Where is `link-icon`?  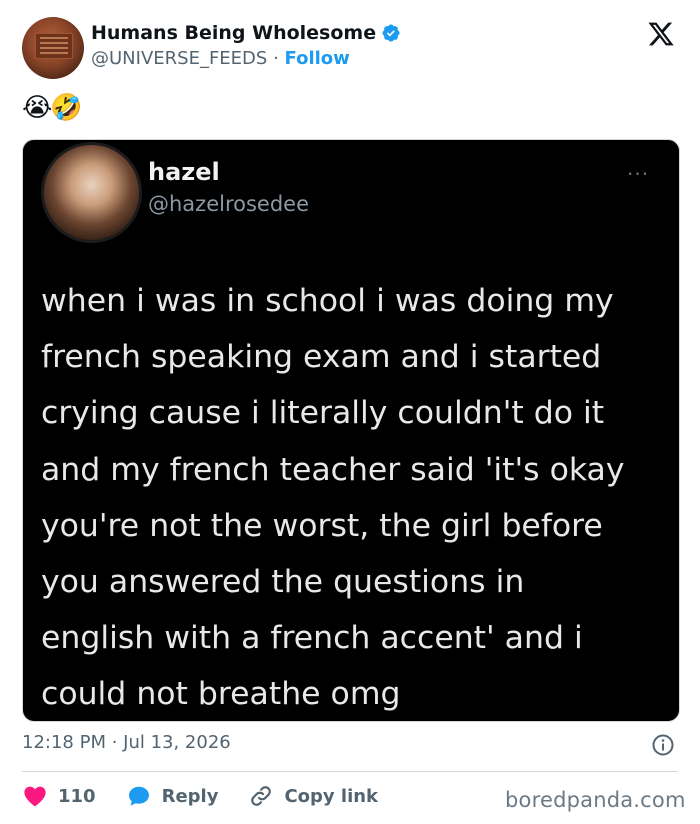 link-icon is located at coordinates (261, 796).